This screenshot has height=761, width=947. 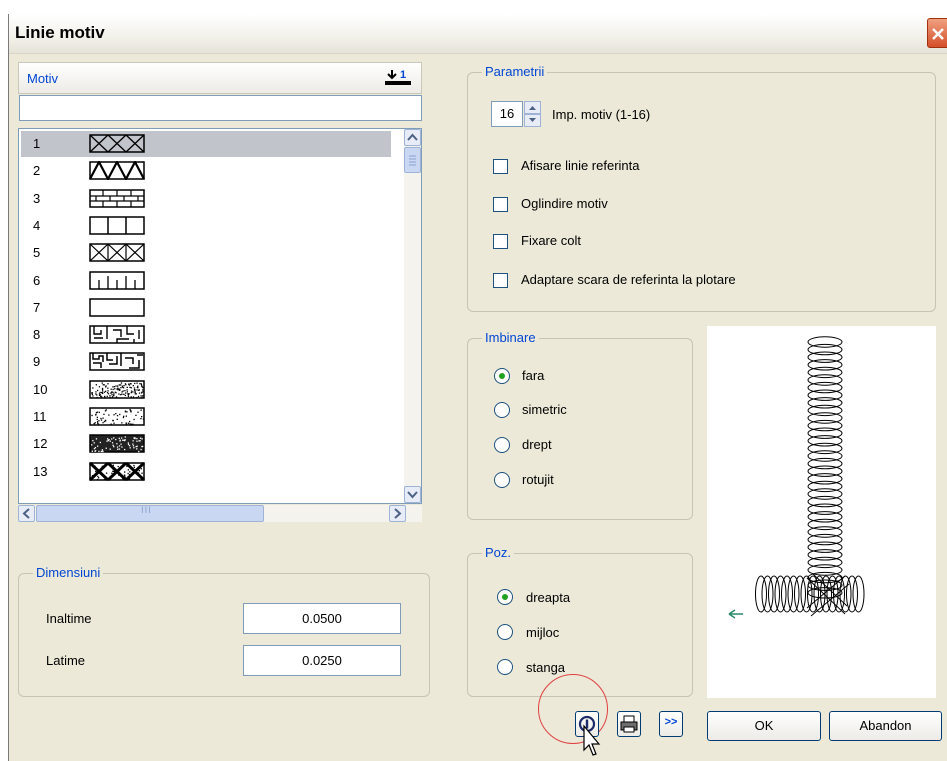 I want to click on list-item: 7, so click(x=206, y=308).